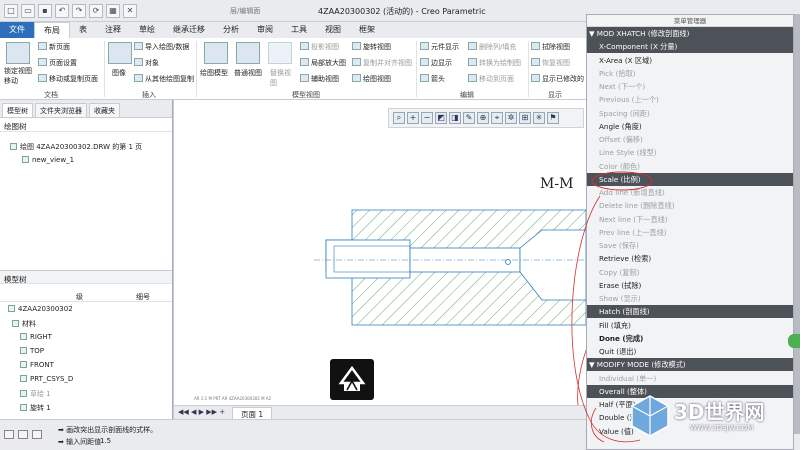  What do you see at coordinates (690, 365) in the screenshot?
I see `menu-section-header: ▼ MODIFY MODE (修改模式)` at bounding box center [690, 365].